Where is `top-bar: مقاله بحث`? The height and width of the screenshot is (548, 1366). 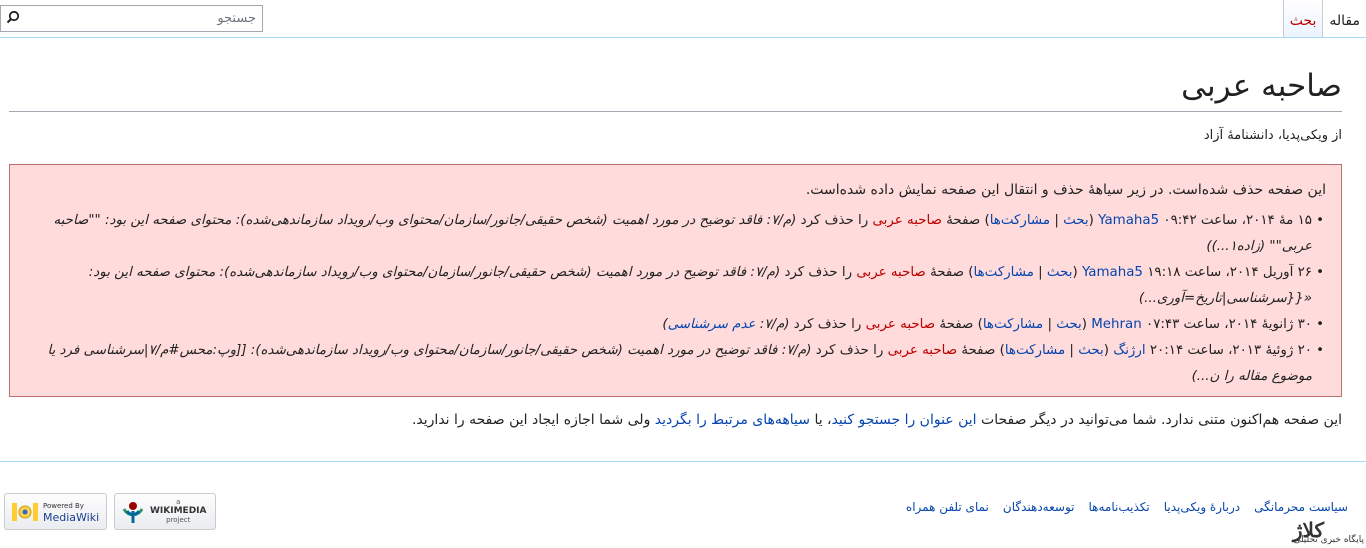
top-bar: مقاله بحث is located at coordinates (683, 19).